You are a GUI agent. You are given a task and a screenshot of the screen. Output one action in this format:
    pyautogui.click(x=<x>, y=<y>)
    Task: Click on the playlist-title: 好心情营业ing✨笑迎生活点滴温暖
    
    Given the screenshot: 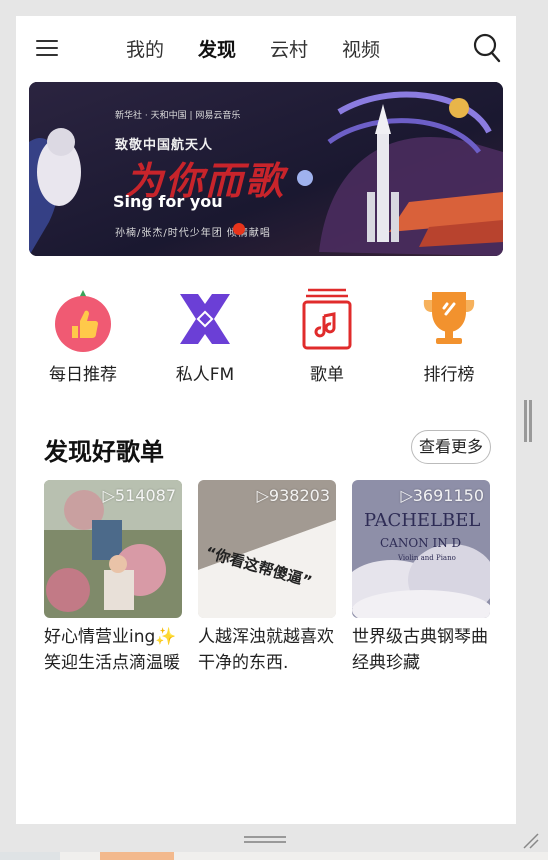 What is the action you would take?
    pyautogui.click(x=112, y=650)
    